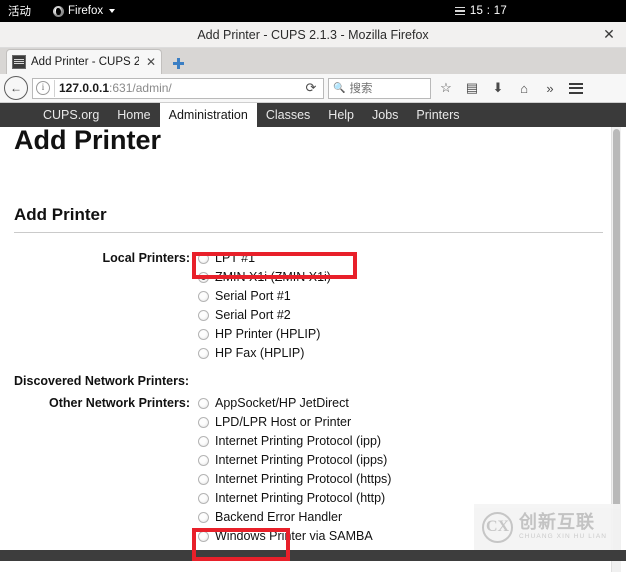  What do you see at coordinates (203, 277) in the screenshot?
I see `radio-icon-selected` at bounding box center [203, 277].